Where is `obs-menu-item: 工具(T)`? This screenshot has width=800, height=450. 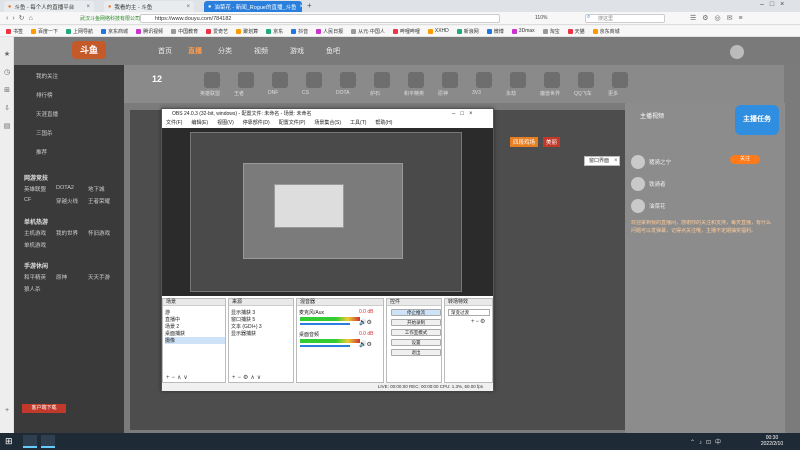
obs-menu-item: 工具(T) is located at coordinates (358, 123).